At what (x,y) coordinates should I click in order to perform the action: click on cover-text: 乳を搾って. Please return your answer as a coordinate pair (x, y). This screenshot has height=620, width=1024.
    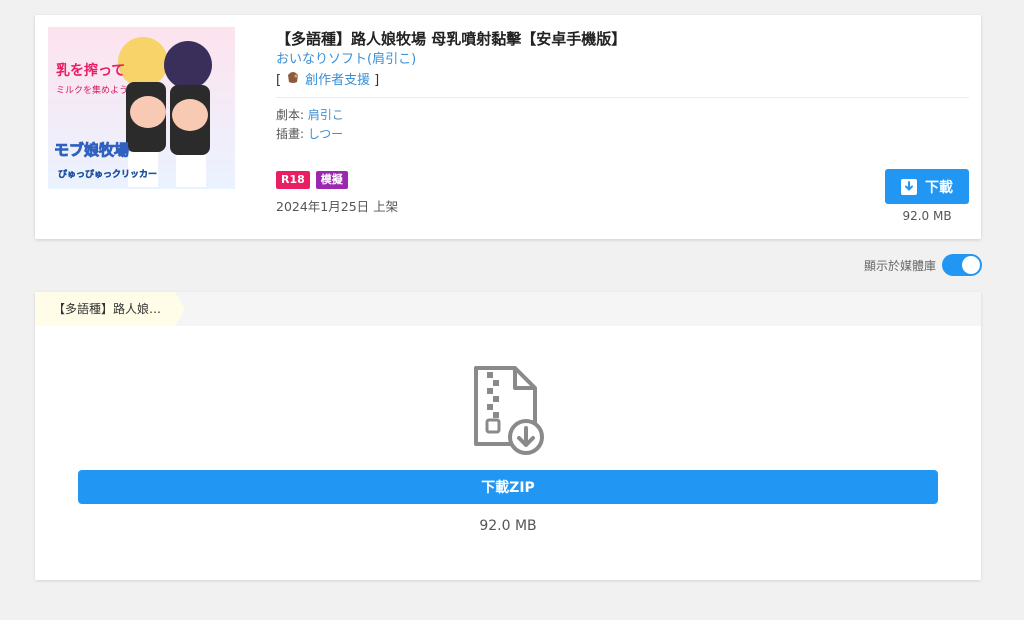
    Looking at the image, I should click on (90, 70).